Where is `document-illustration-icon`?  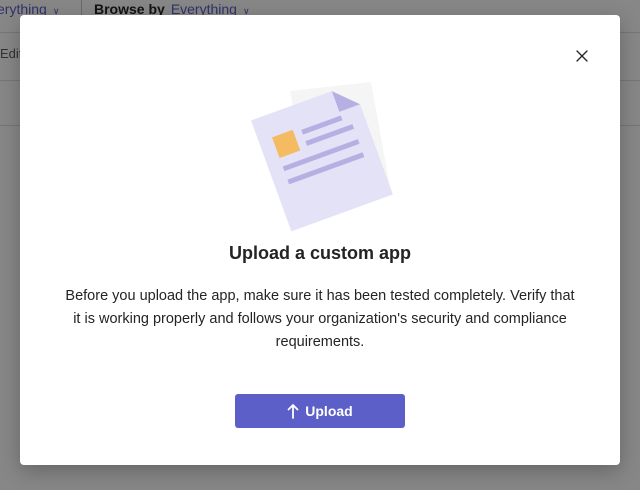 document-illustration-icon is located at coordinates (322, 157).